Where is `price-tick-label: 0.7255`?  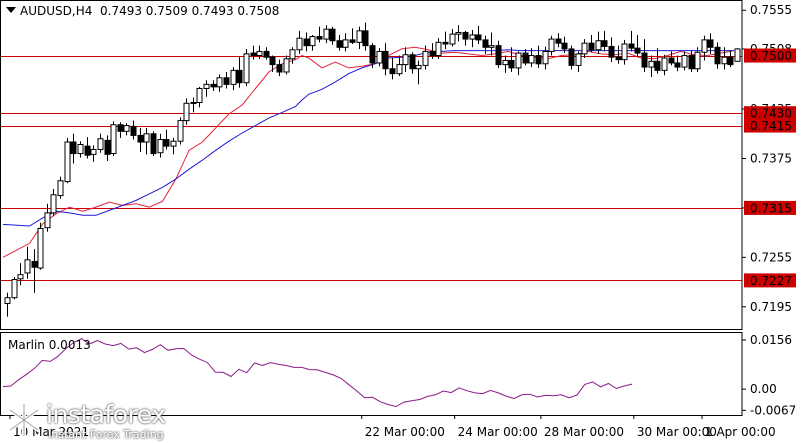 price-tick-label: 0.7255 is located at coordinates (771, 257).